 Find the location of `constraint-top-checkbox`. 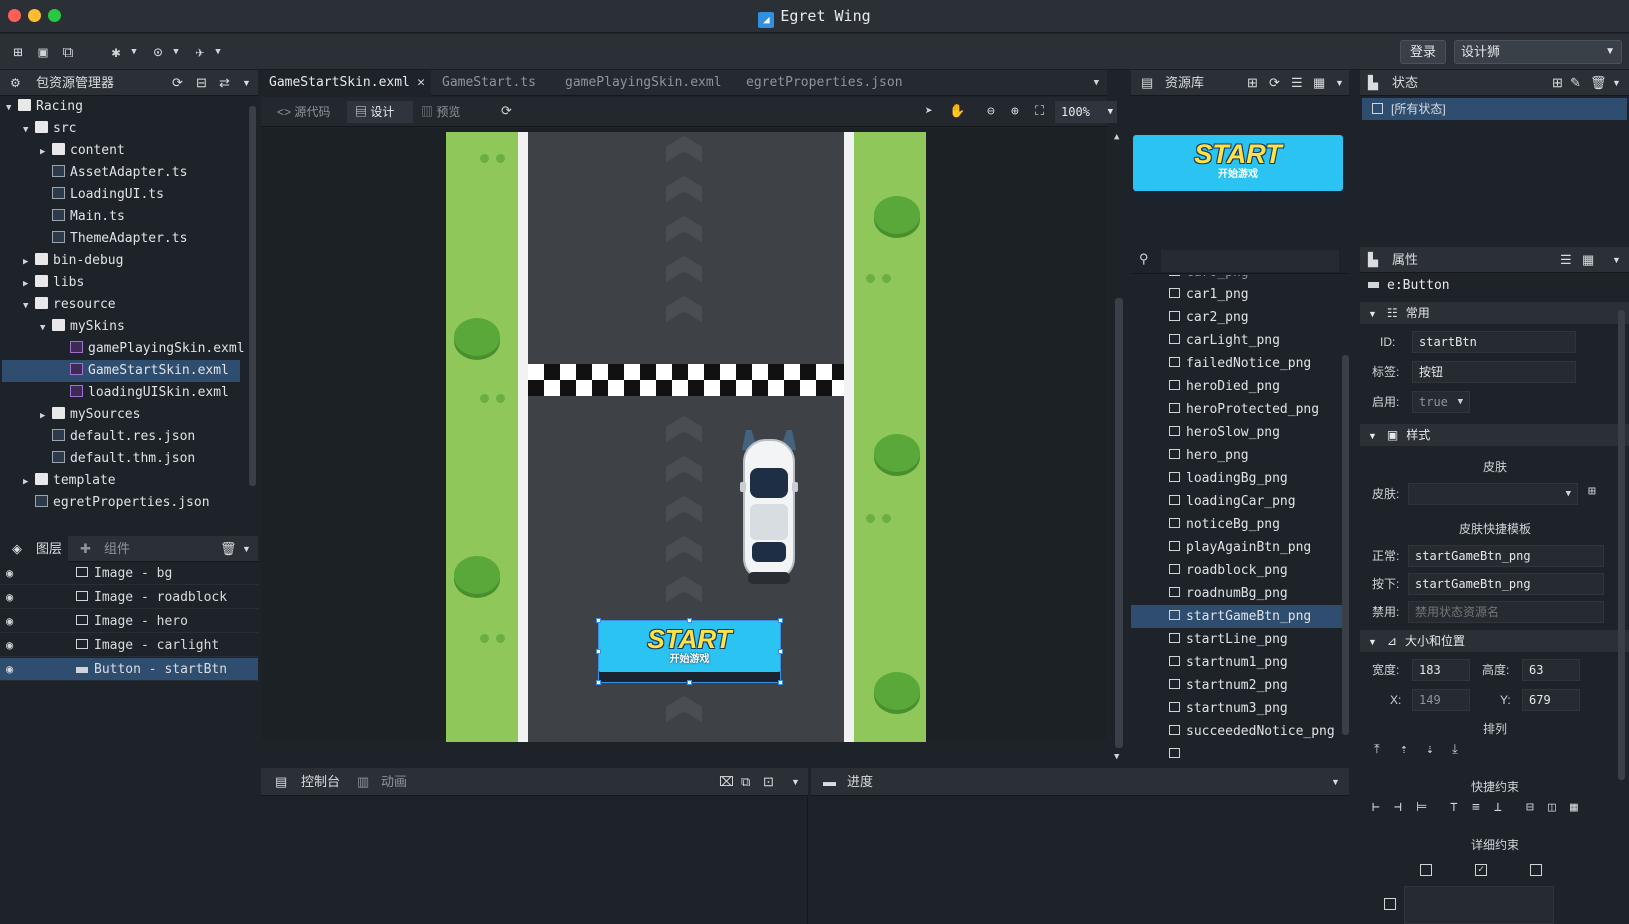

constraint-top-checkbox is located at coordinates (1390, 904).